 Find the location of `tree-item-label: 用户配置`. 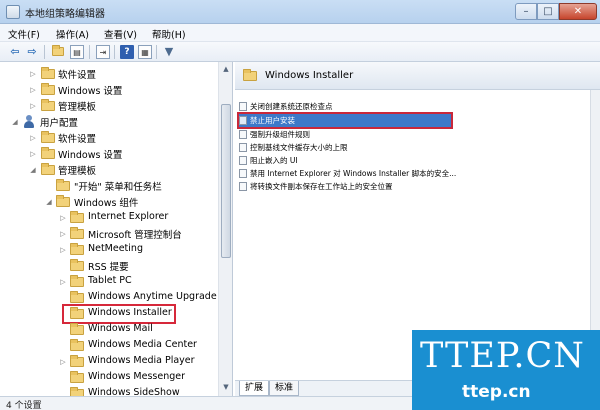

tree-item-label: 用户配置 is located at coordinates (59, 123).